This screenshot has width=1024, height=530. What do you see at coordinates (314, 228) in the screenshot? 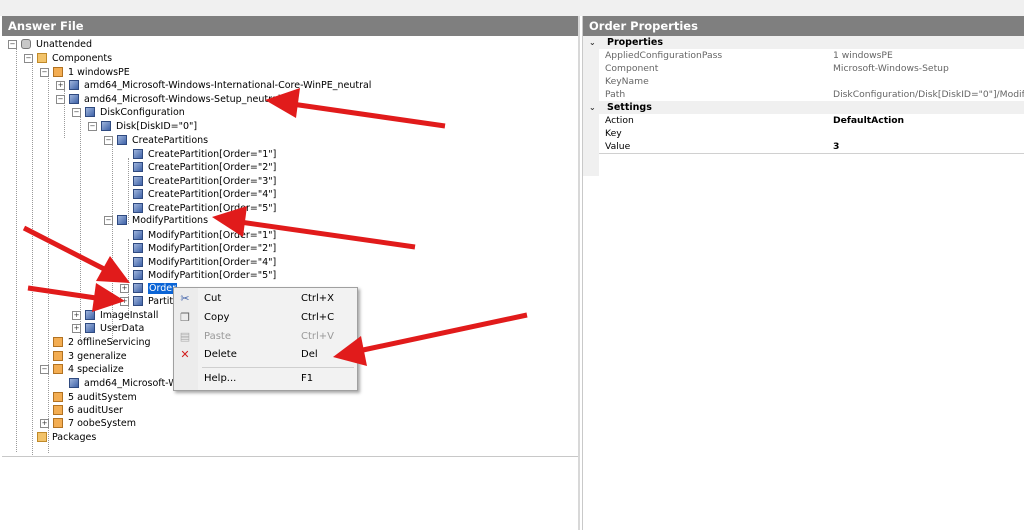
I see `annotation-arrow-modifypartitions` at bounding box center [314, 228].